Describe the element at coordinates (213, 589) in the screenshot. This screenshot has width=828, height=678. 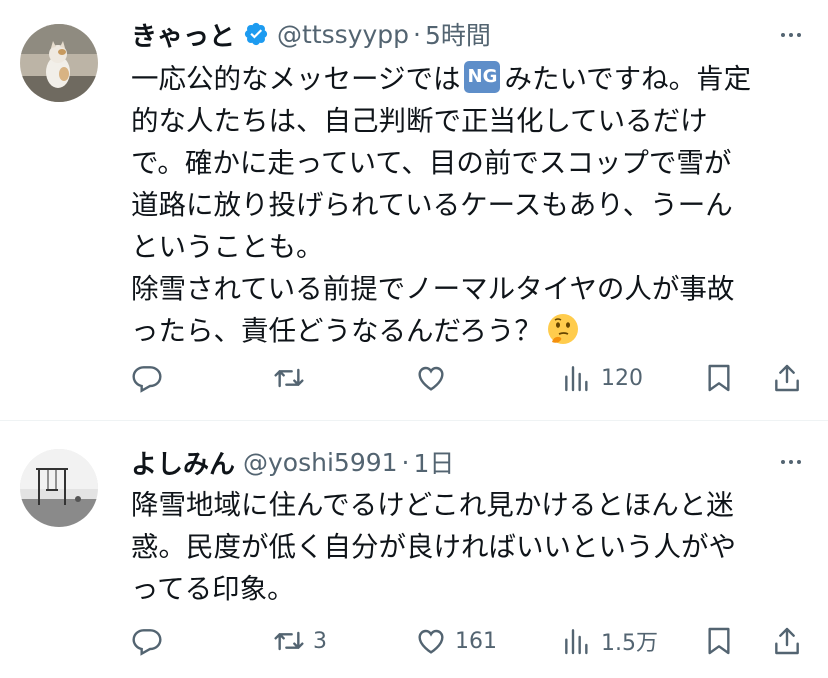
I see `text-line: ってる印象。` at that location.